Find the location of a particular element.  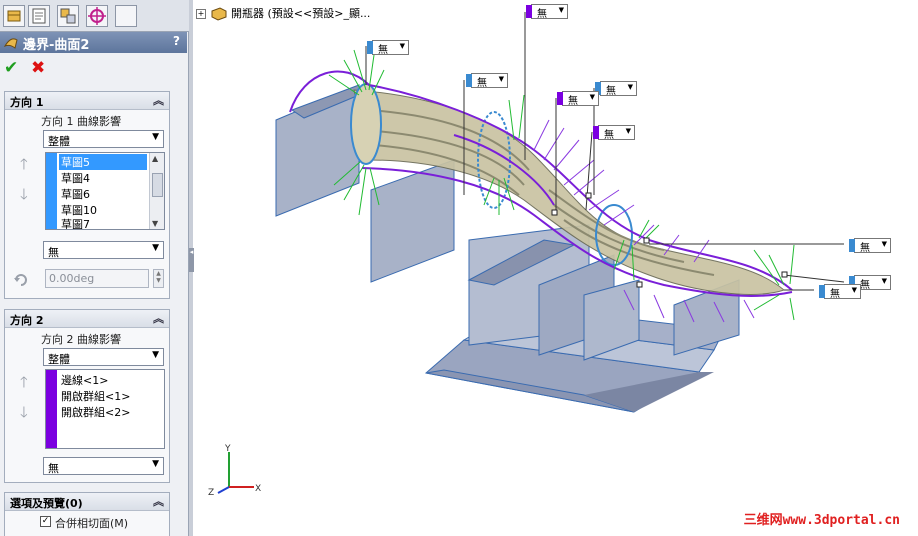

list-item: 開啟群組<1> is located at coordinates (95, 396).